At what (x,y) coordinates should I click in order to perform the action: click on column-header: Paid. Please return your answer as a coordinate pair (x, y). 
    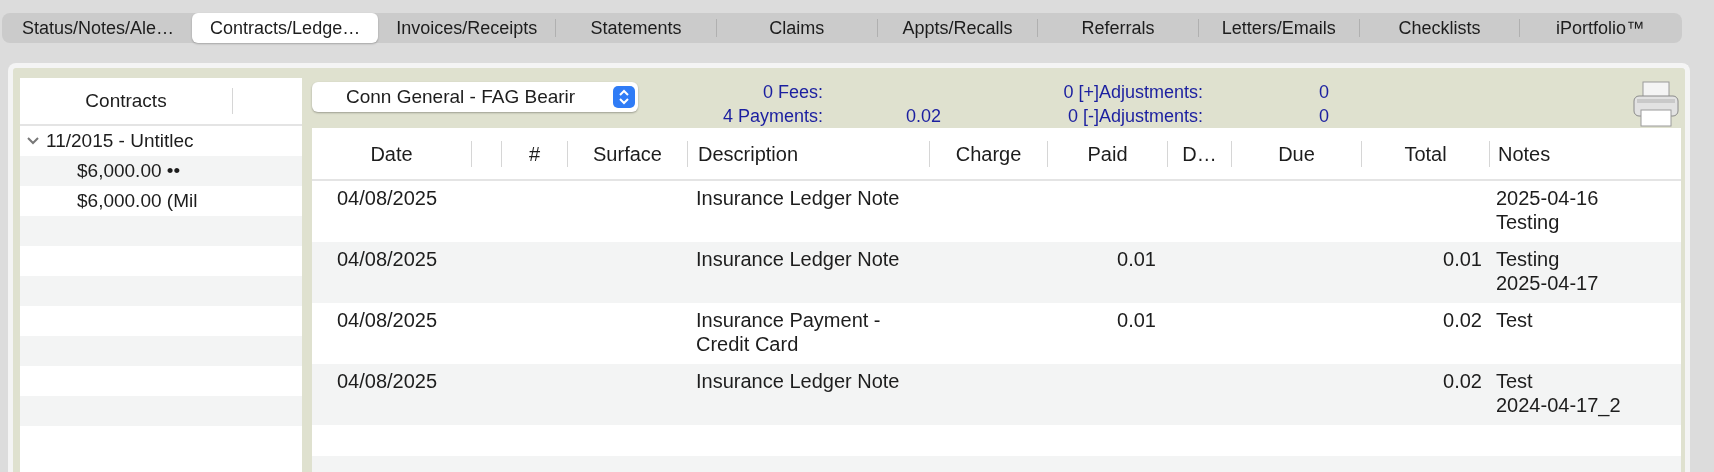
    Looking at the image, I should click on (1107, 153).